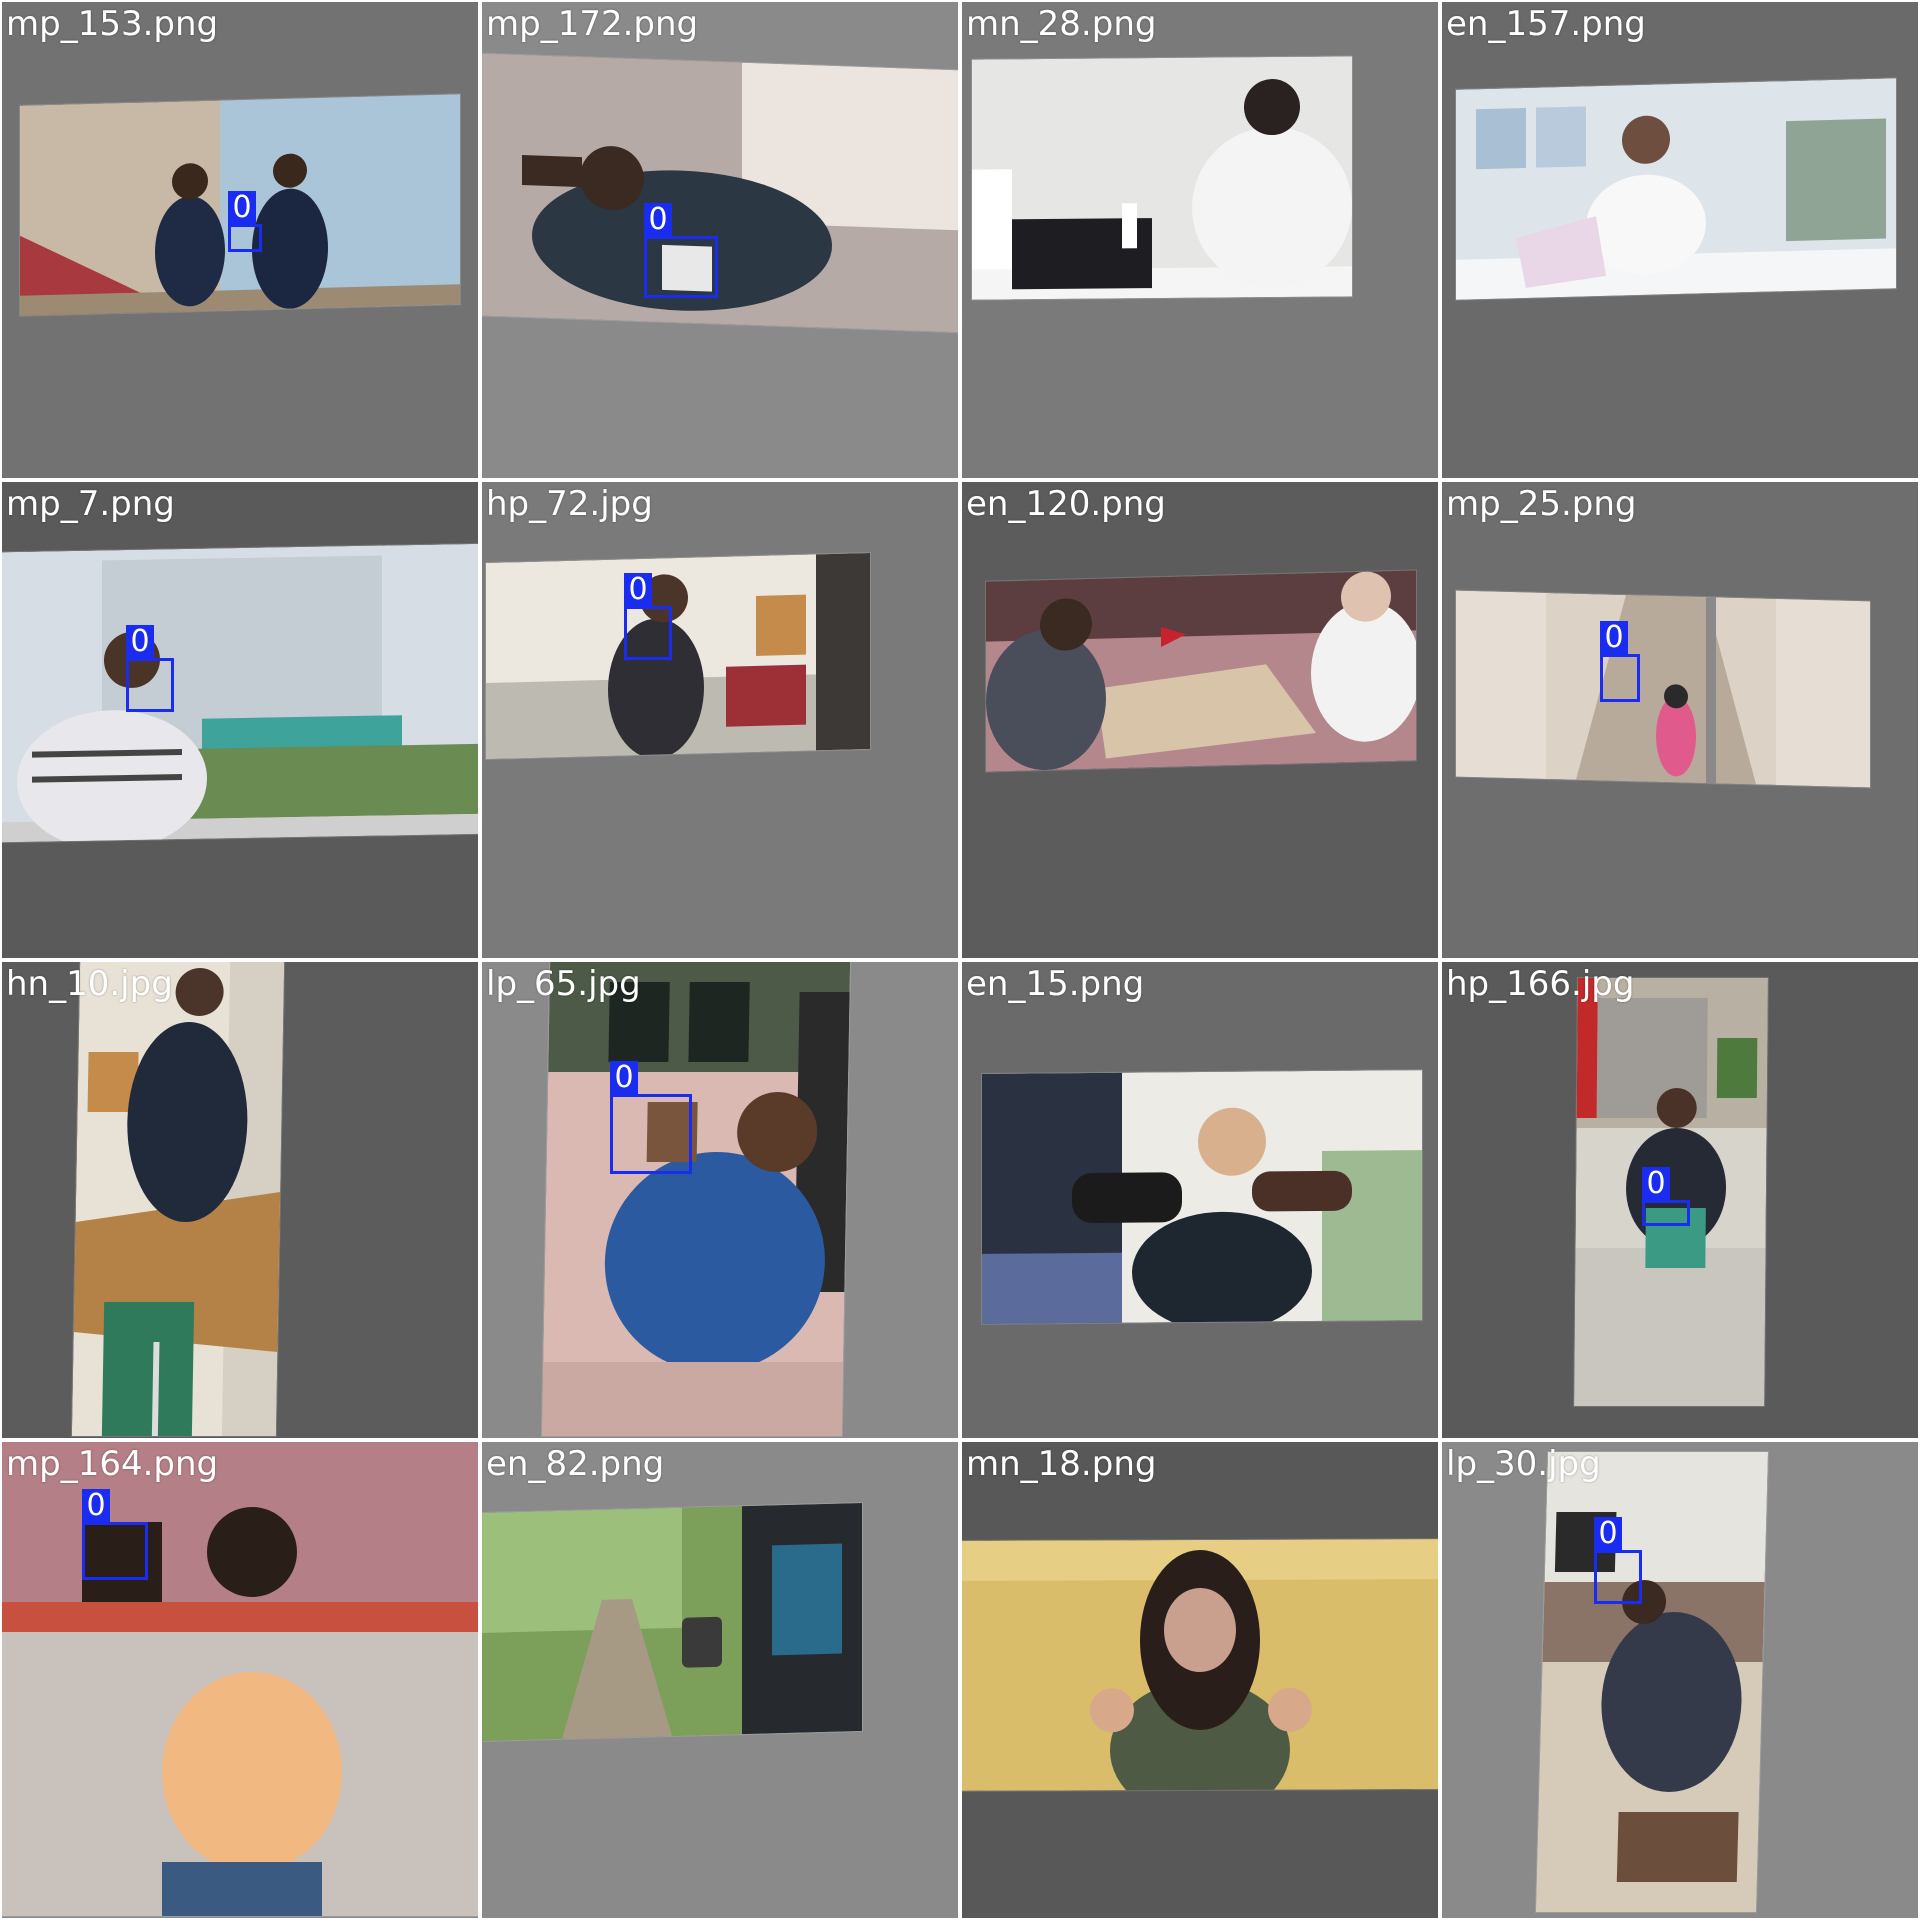 The height and width of the screenshot is (1920, 1920). Describe the element at coordinates (112, 1464) in the screenshot. I see `image-filename: mp_164.png` at that location.